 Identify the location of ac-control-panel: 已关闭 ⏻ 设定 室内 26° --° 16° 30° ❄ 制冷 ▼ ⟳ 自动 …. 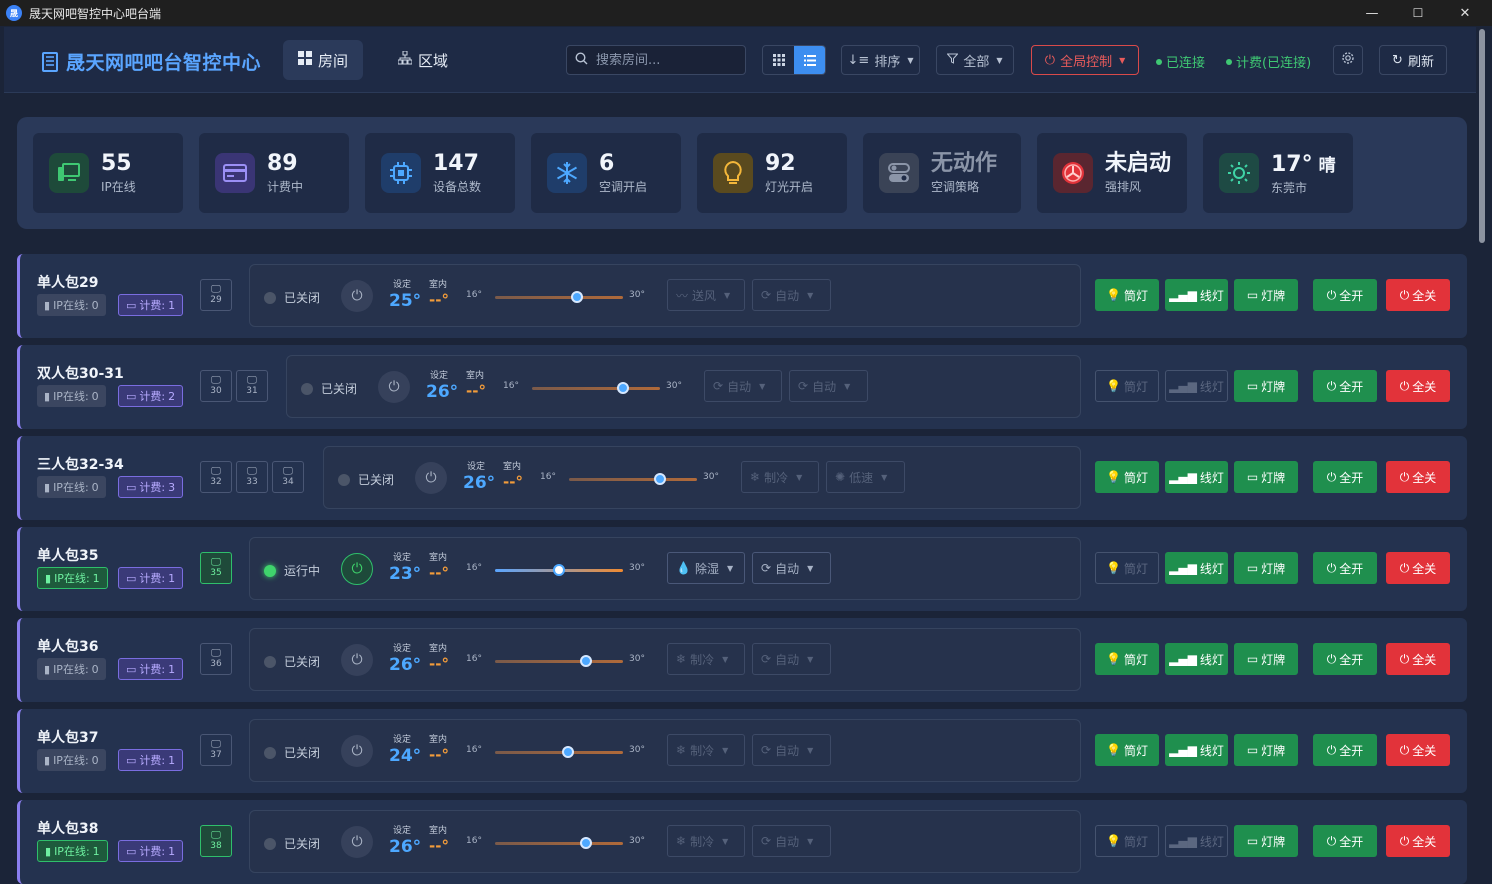
(665, 659).